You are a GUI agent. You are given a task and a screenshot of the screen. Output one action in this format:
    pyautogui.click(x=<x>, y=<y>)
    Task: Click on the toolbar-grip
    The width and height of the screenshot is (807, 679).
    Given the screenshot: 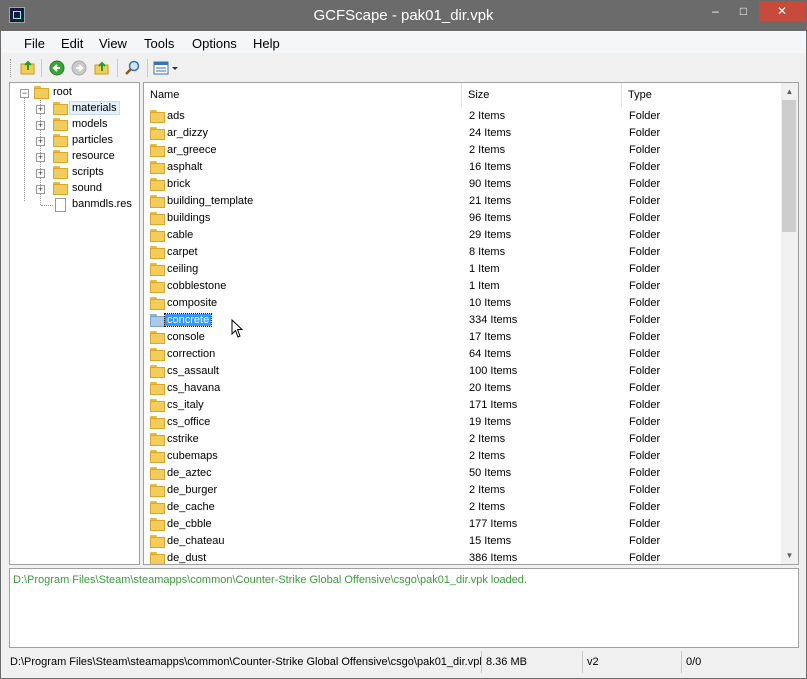 What is the action you would take?
    pyautogui.click(x=12, y=68)
    